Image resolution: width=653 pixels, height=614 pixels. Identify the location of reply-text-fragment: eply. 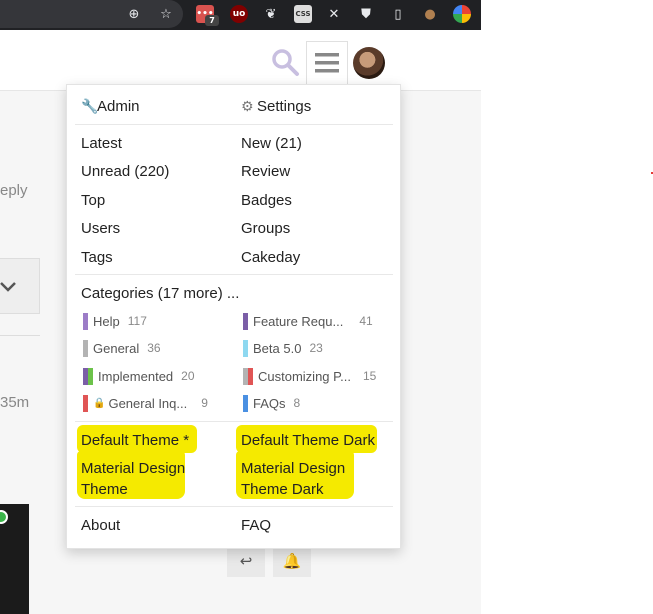
(14, 190).